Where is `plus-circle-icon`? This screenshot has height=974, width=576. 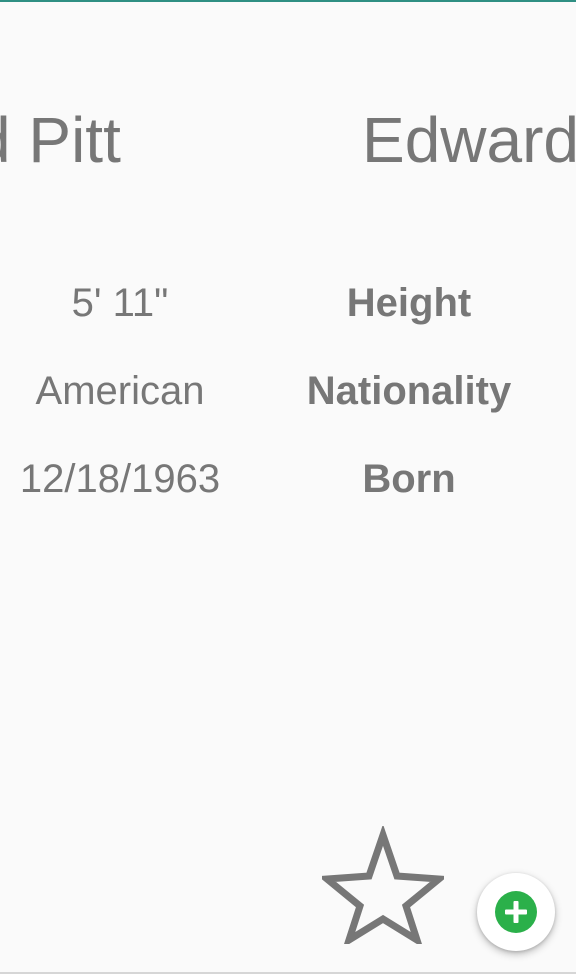 plus-circle-icon is located at coordinates (516, 912).